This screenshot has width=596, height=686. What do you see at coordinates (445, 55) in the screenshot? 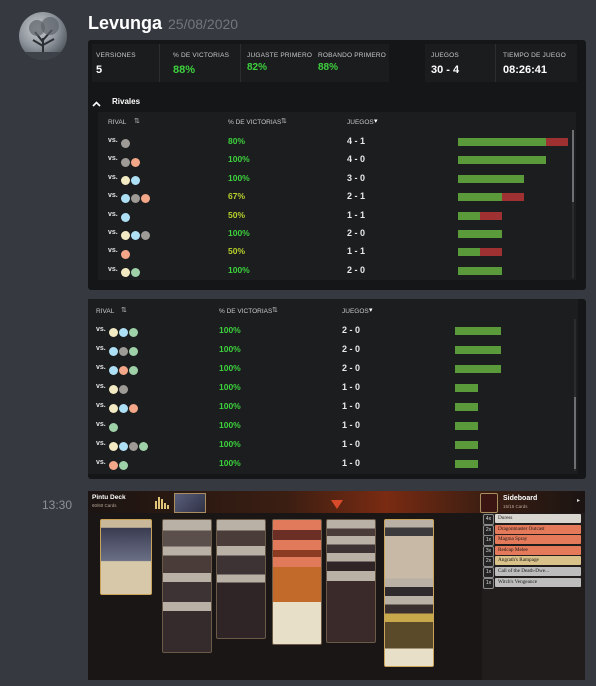
I see `games-label: JUEGOS` at bounding box center [445, 55].